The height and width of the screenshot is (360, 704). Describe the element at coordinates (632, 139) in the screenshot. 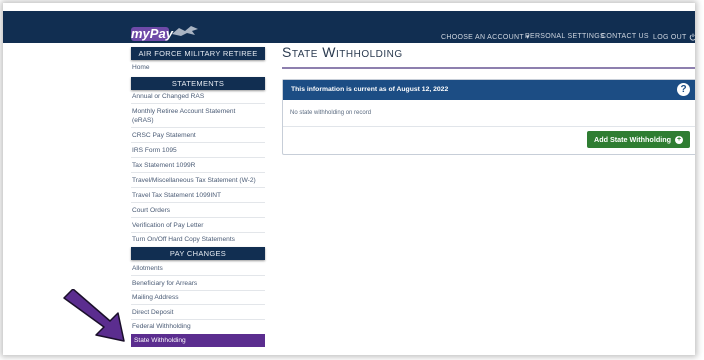

I see `add-button-label: Add State Withholding` at that location.